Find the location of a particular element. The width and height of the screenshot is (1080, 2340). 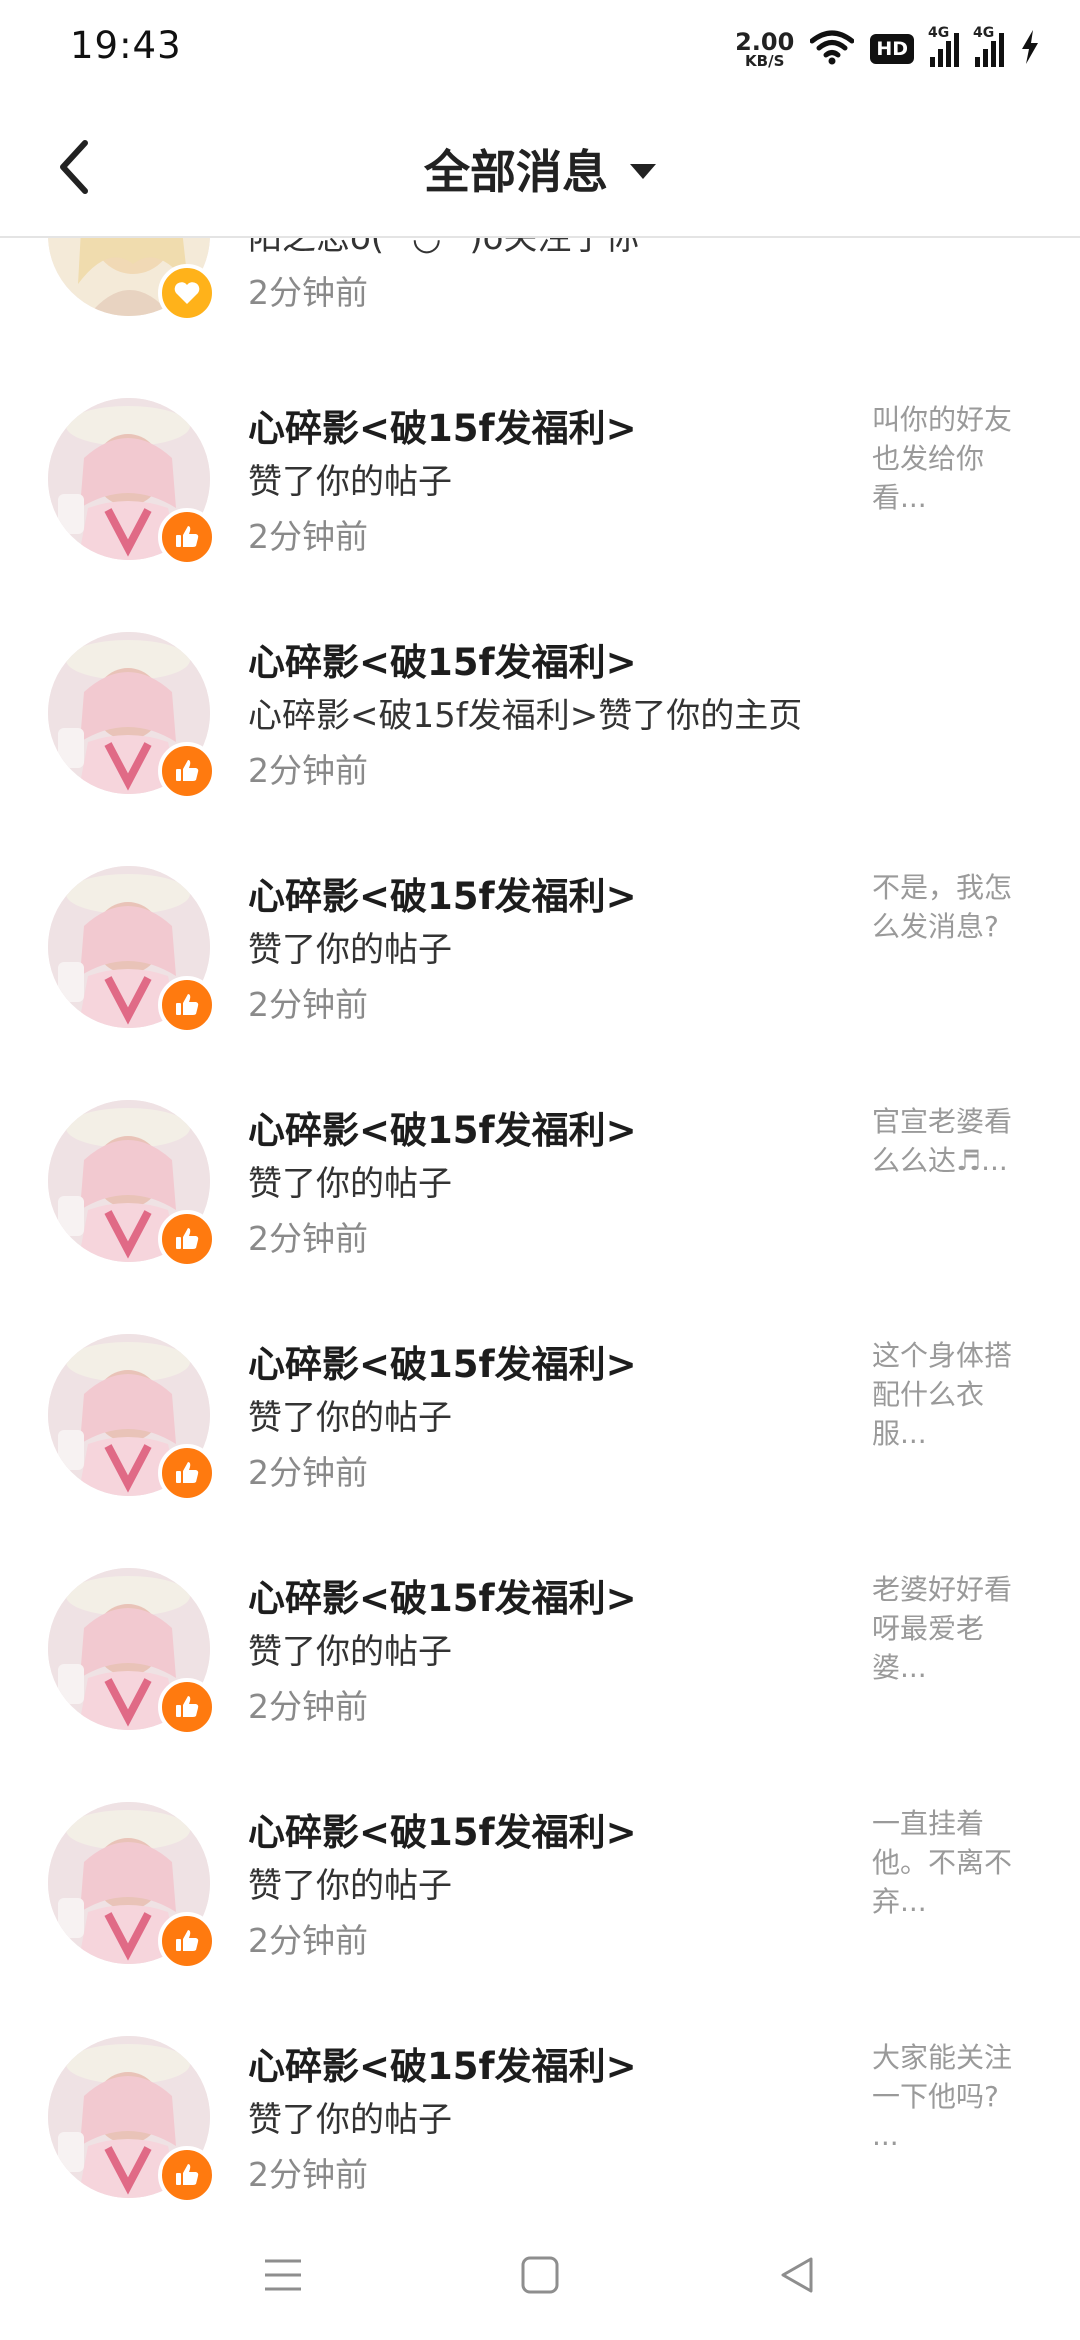

heart-icon is located at coordinates (187, 293).